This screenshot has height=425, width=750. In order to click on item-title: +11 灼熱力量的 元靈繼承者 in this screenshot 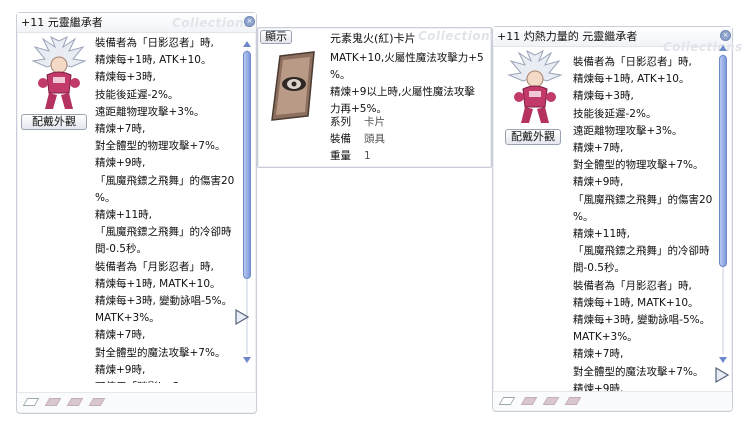, I will do `click(567, 36)`.